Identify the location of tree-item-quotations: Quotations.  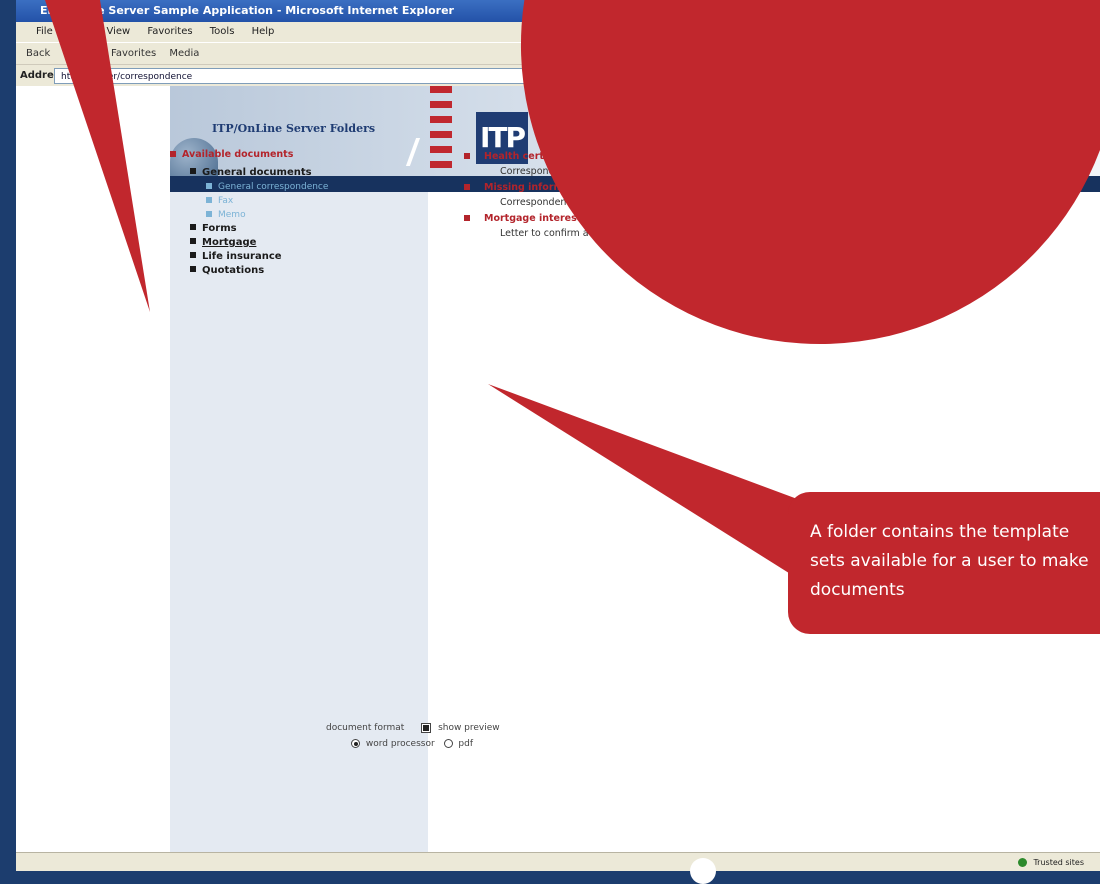
(249, 271).